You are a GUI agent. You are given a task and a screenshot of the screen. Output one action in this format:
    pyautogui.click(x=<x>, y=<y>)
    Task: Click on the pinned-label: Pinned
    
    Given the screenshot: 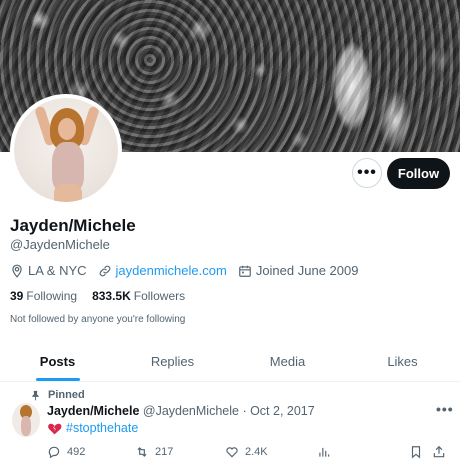 What is the action you would take?
    pyautogui.click(x=66, y=395)
    